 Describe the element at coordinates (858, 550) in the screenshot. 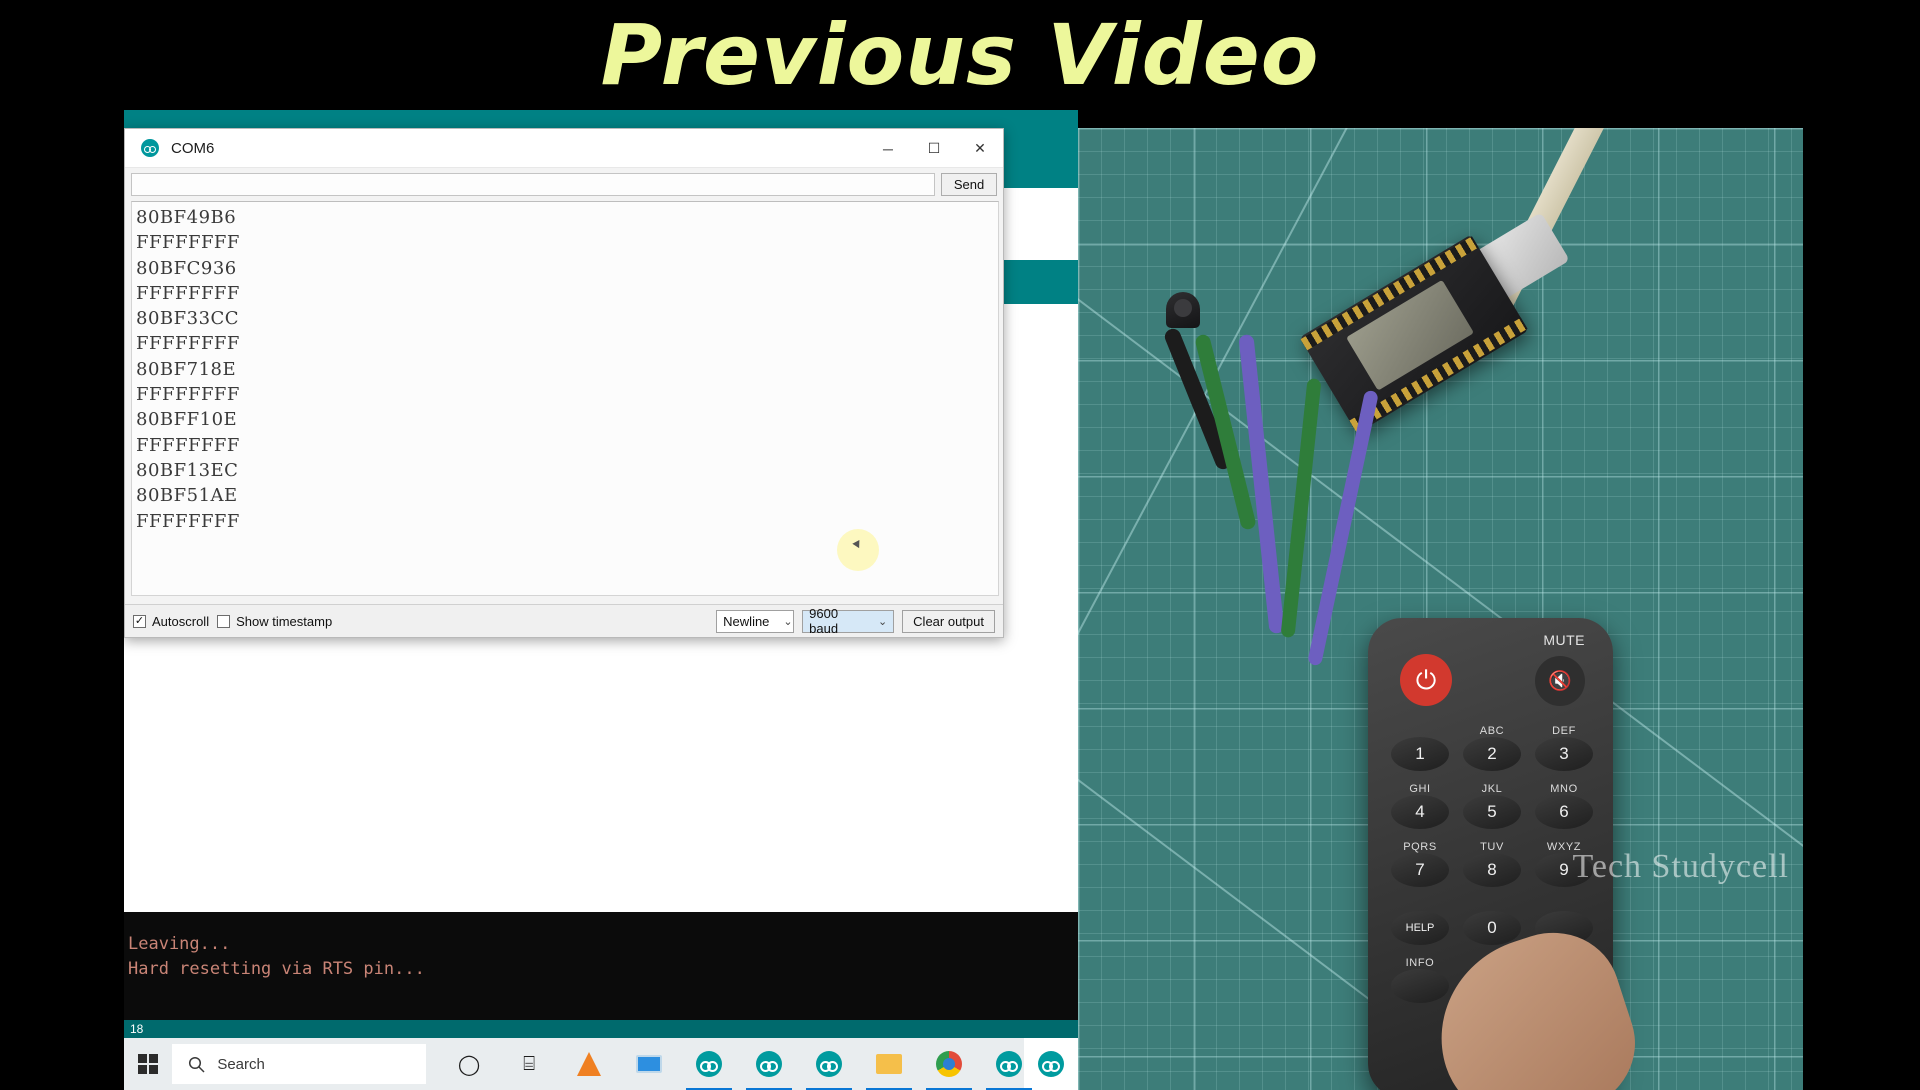

I see `mouse-cursor` at that location.